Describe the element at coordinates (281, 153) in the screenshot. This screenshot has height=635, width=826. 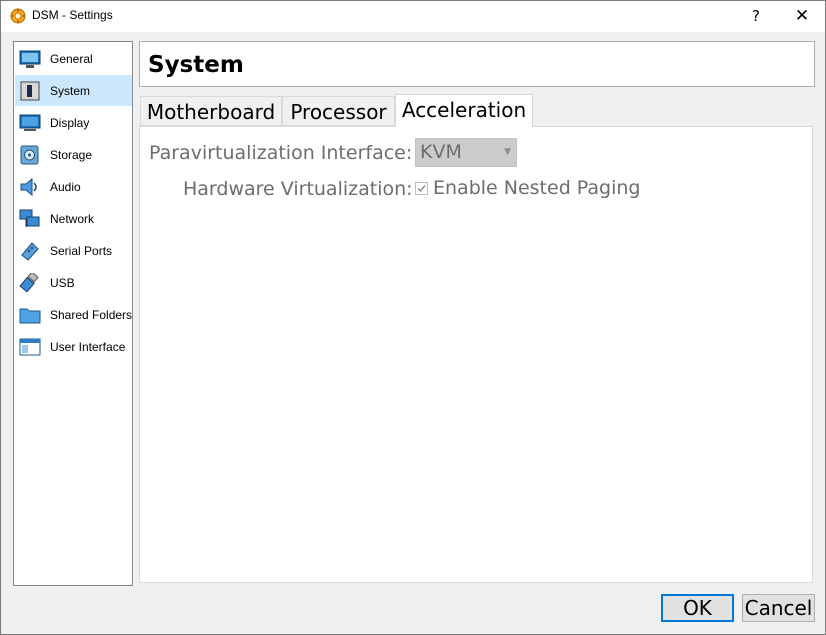
I see `paravirtualization-label: Paravirtualization Interface:` at that location.